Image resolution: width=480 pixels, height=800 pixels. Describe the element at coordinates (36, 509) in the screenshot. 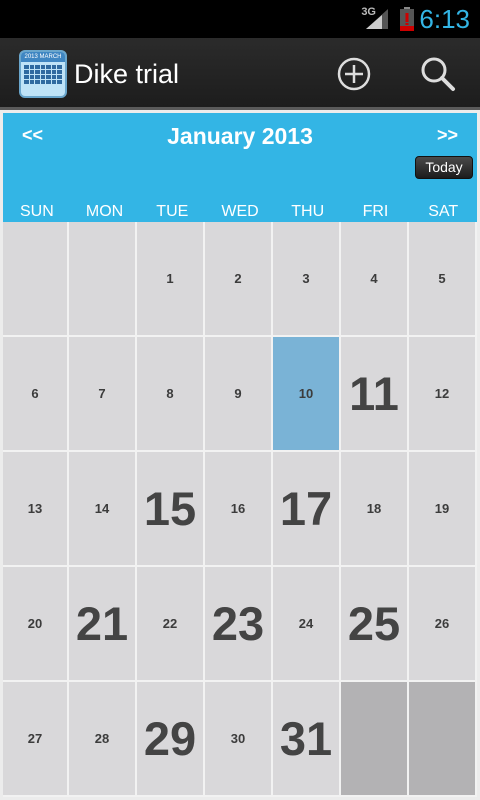

I see `day-cell: 13` at that location.